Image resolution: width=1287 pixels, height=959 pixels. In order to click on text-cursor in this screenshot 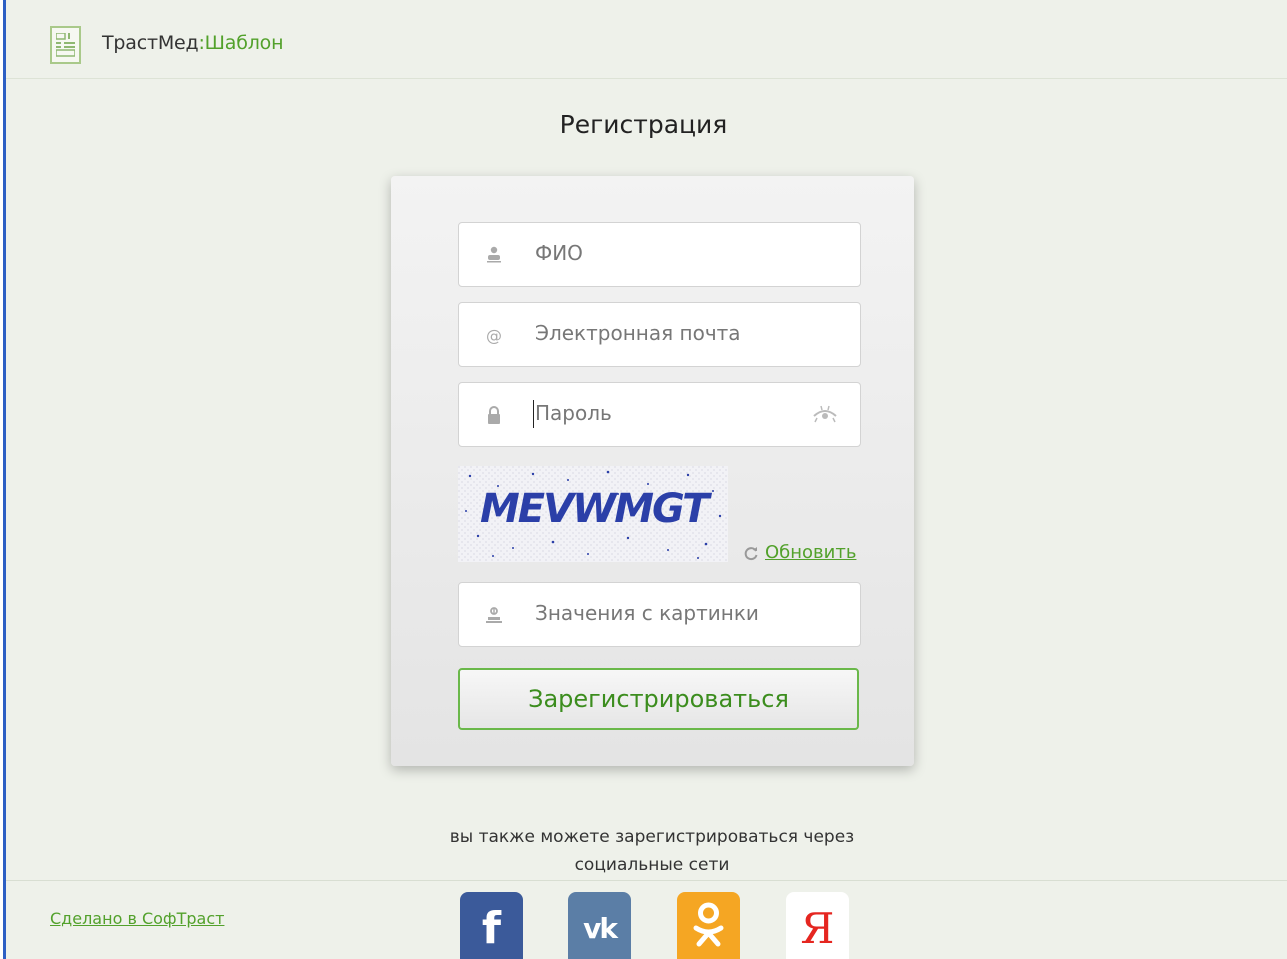, I will do `click(533, 414)`.